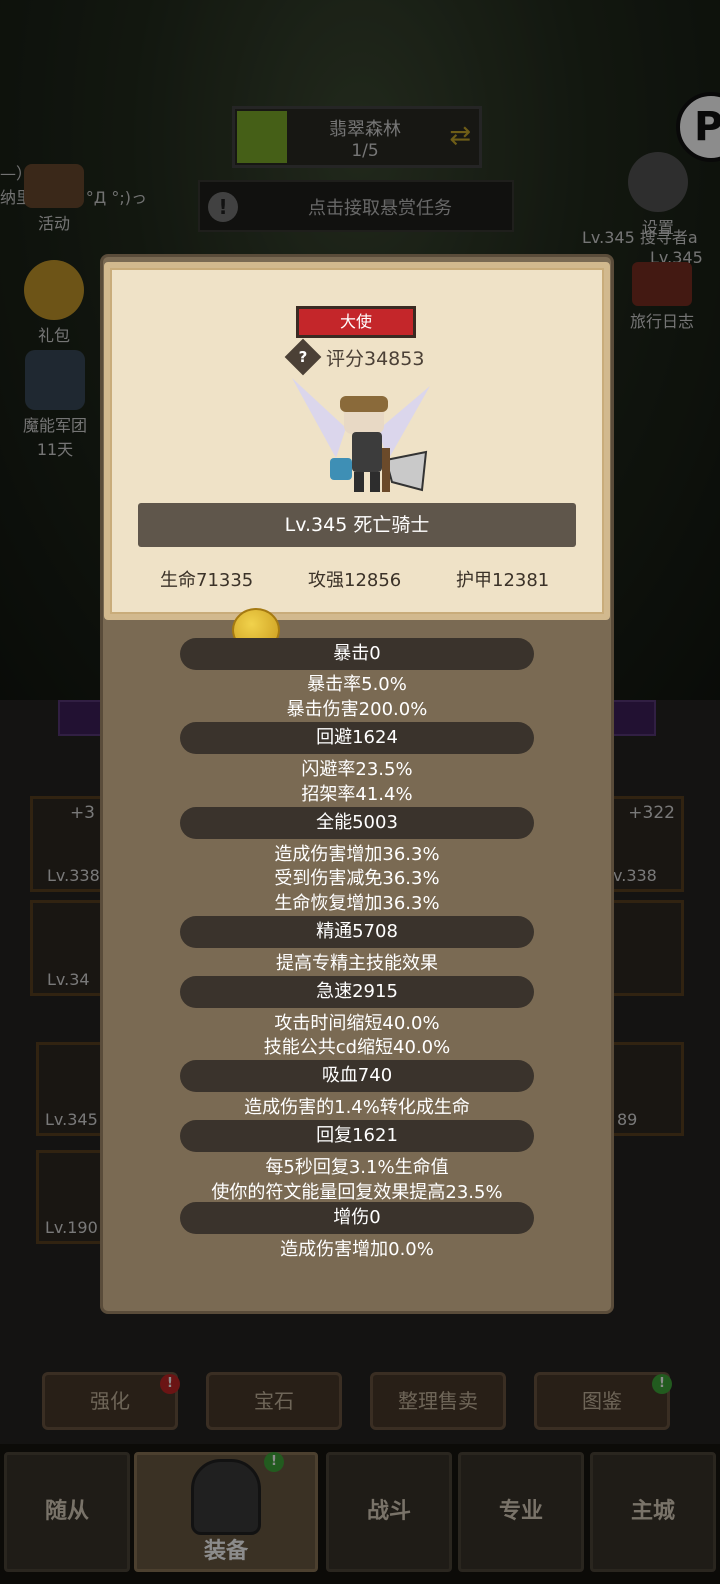  What do you see at coordinates (357, 738) in the screenshot?
I see `stat-header-avoidance: 回避1624` at bounding box center [357, 738].